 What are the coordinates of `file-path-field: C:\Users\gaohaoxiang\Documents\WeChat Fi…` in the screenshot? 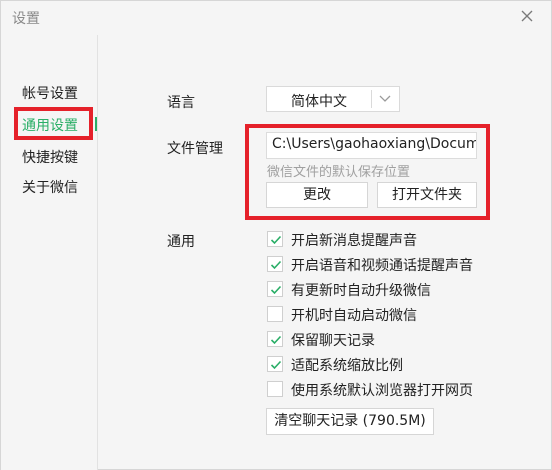 It's located at (371, 145).